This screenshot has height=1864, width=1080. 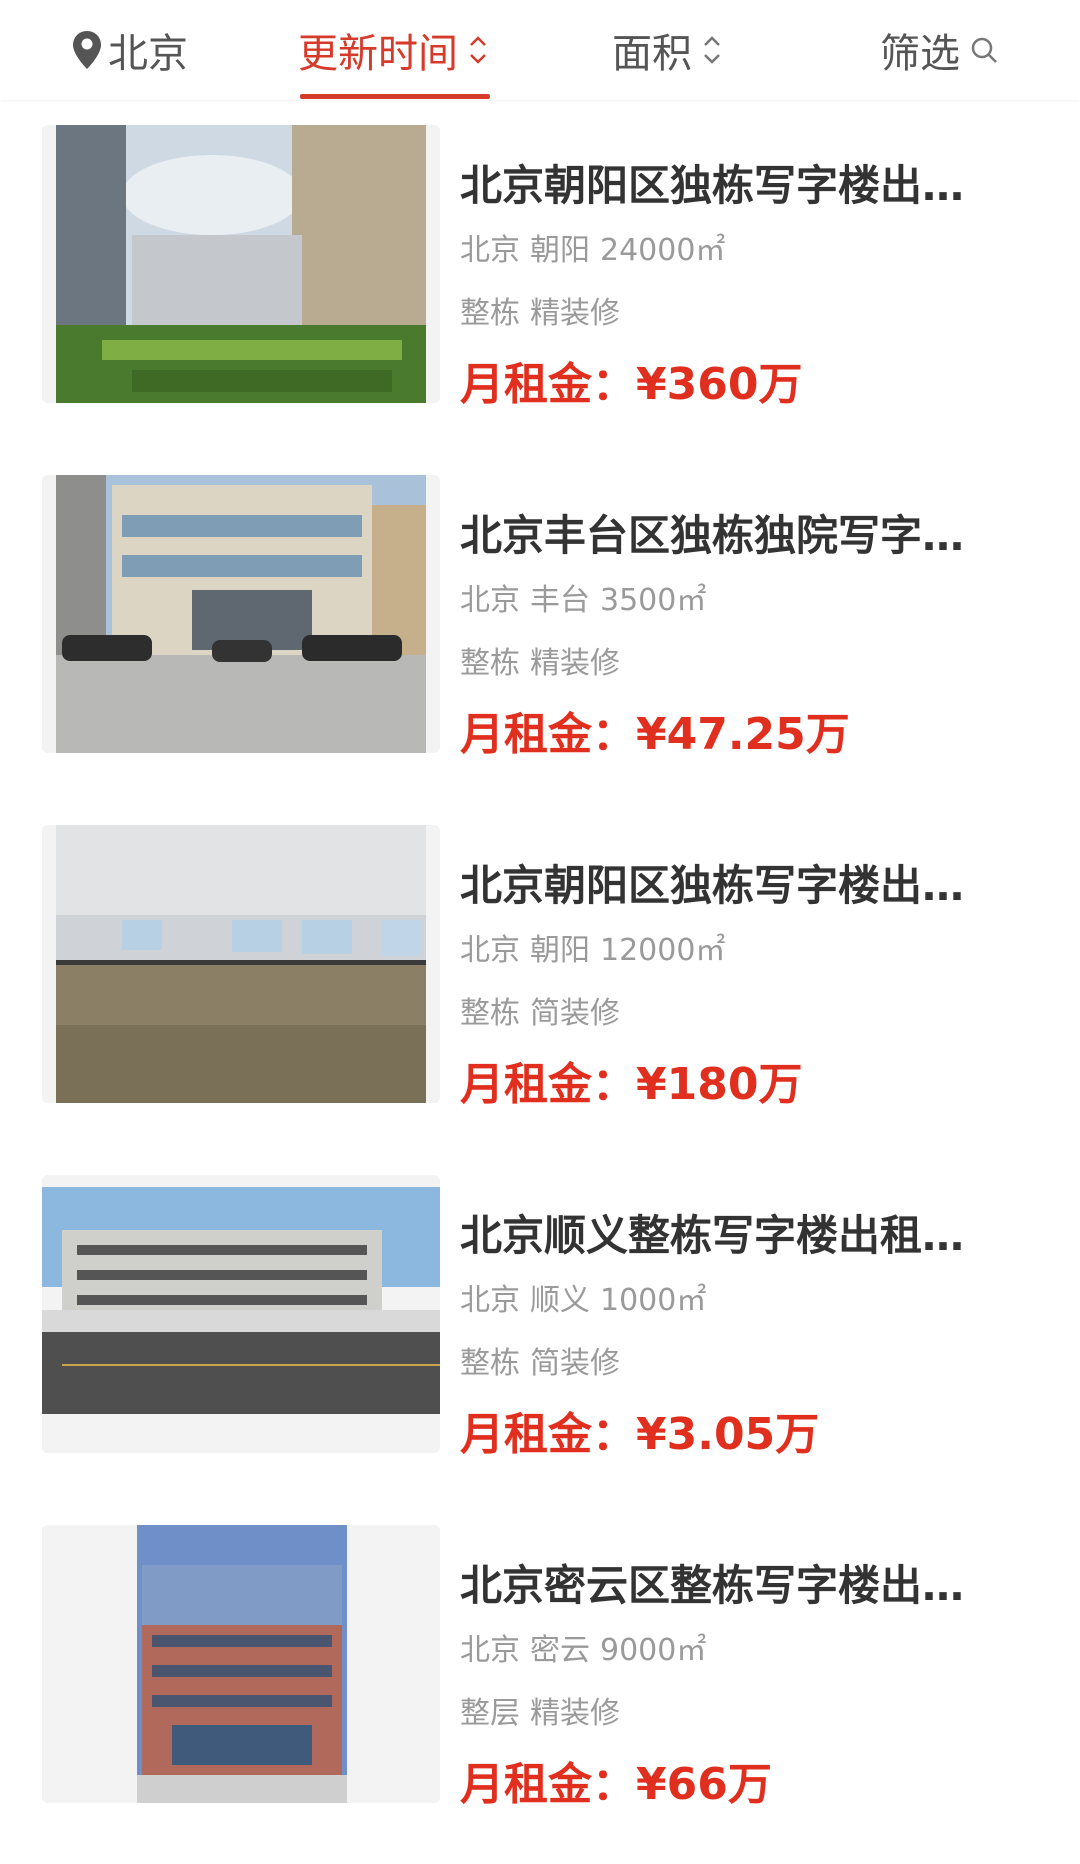 What do you see at coordinates (653, 1300) in the screenshot?
I see `listing-area: 1000㎡` at bounding box center [653, 1300].